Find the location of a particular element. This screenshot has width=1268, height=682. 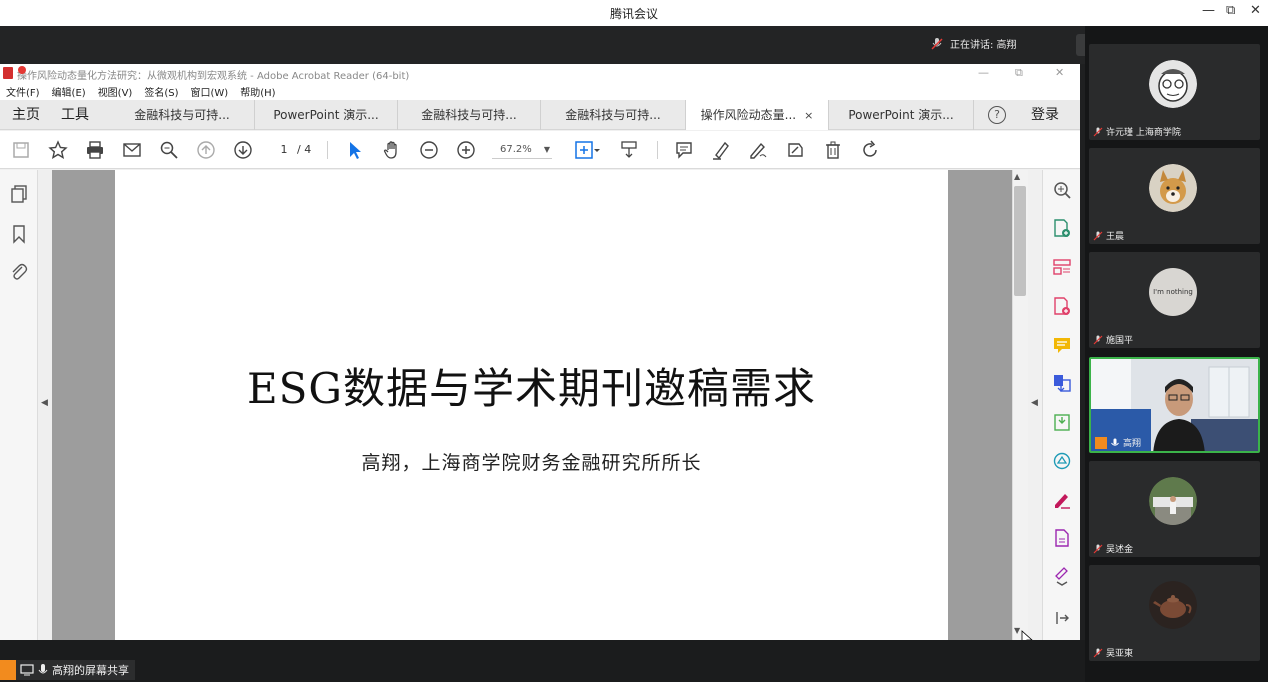

participant-tile: 吴述金 is located at coordinates (1174, 509).